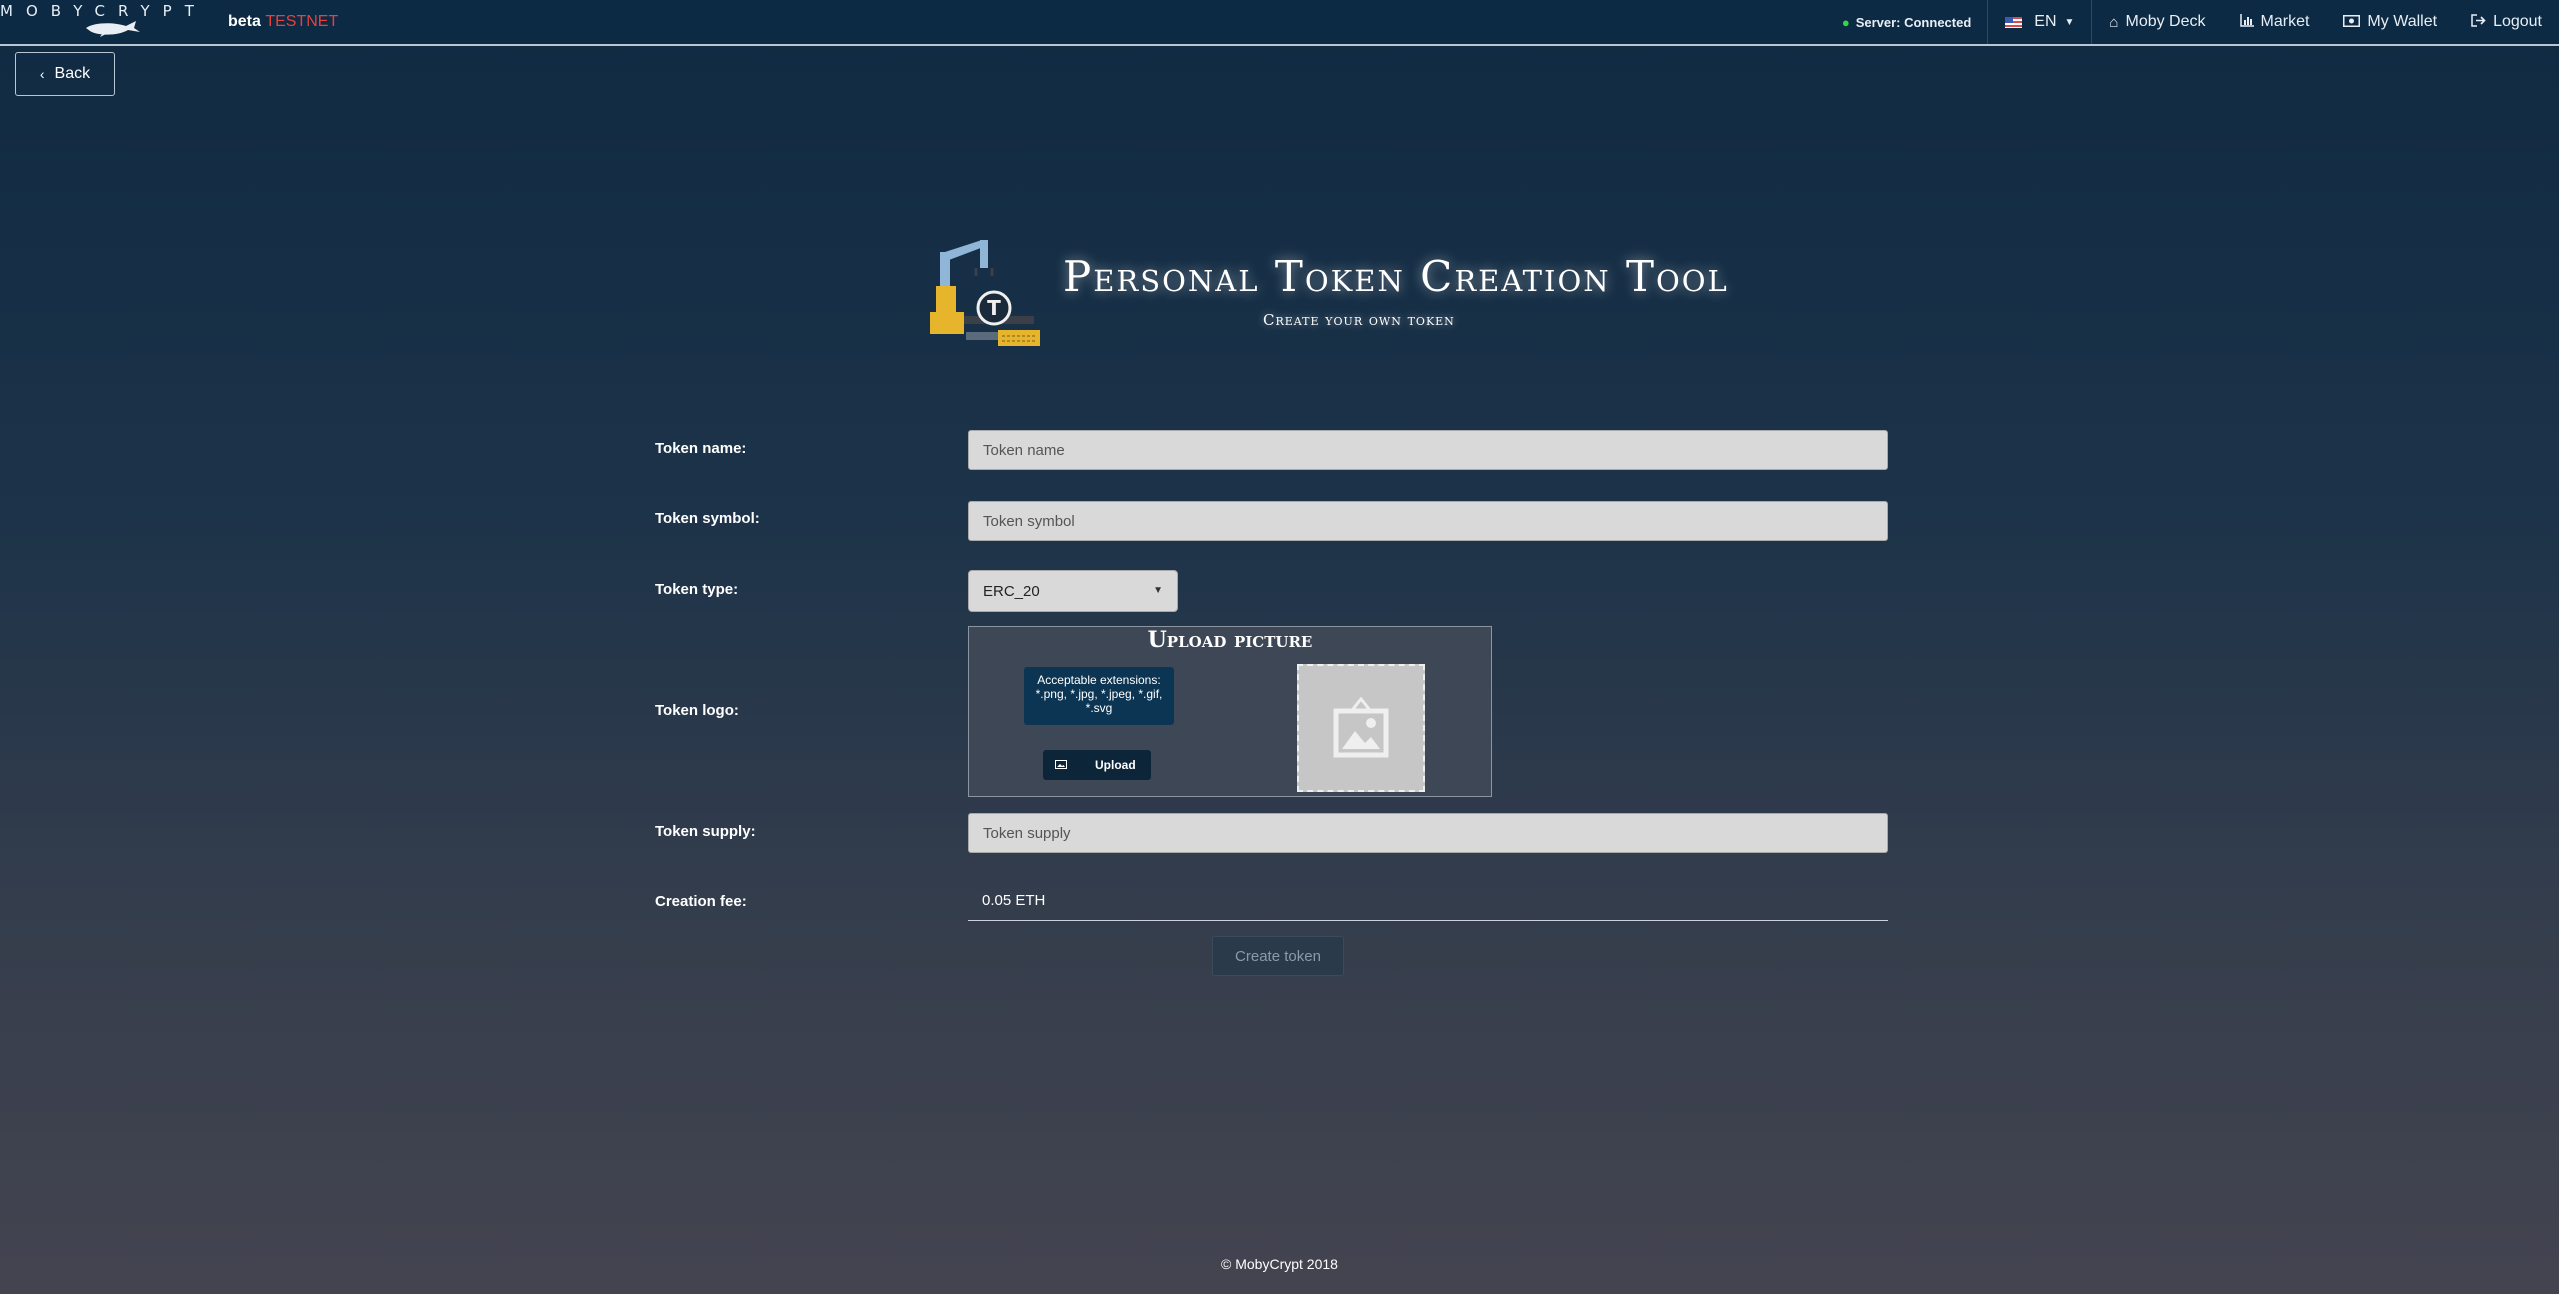  I want to click on nav-logout-label: Logout, so click(2517, 21).